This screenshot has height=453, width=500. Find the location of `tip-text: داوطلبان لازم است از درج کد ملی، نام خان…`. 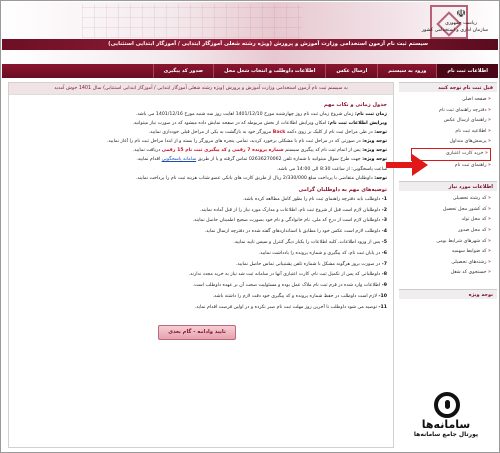

tip-text: داوطلبان لازم است از درج کد ملی، نام خان… is located at coordinates (286, 221).